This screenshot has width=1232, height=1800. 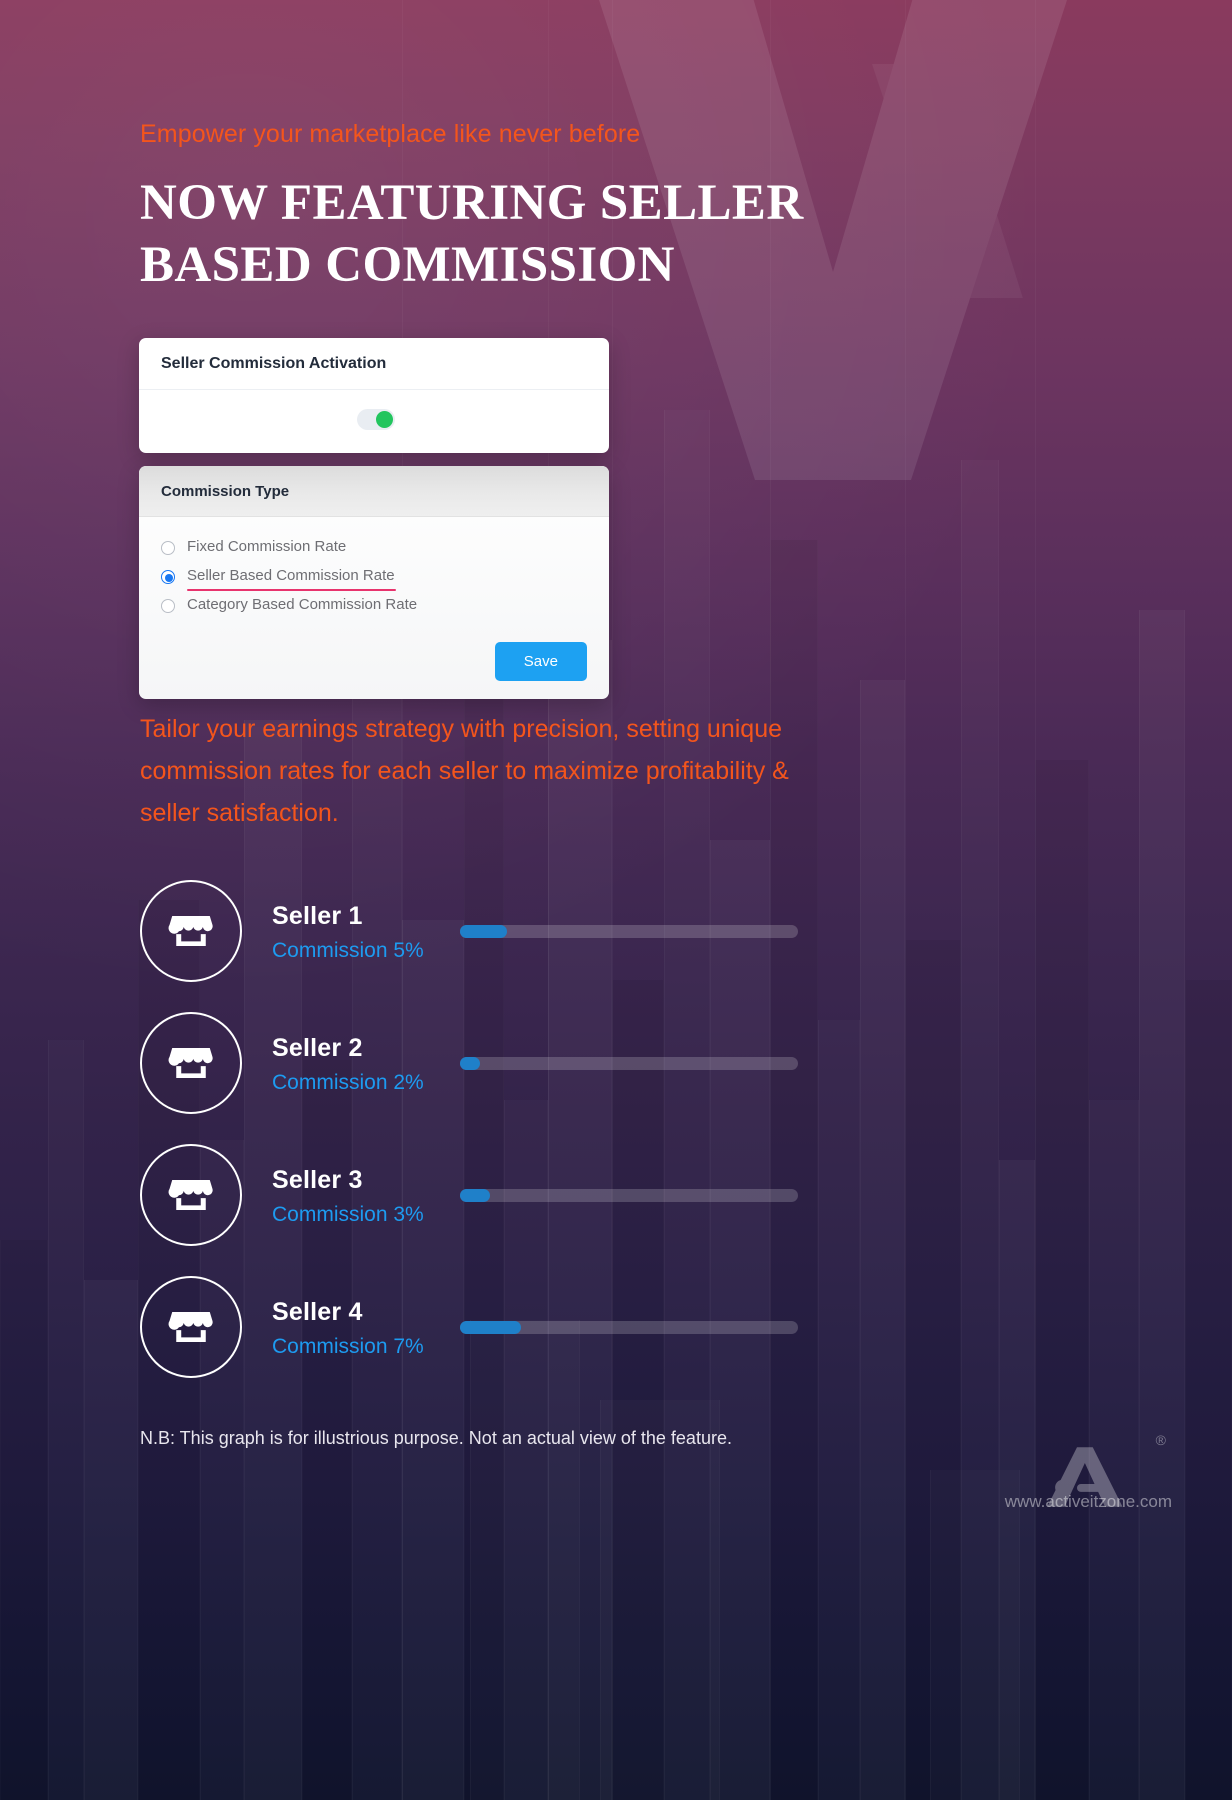 I want to click on seller-commission-activation-card: Seller Commission Activation, so click(x=374, y=395).